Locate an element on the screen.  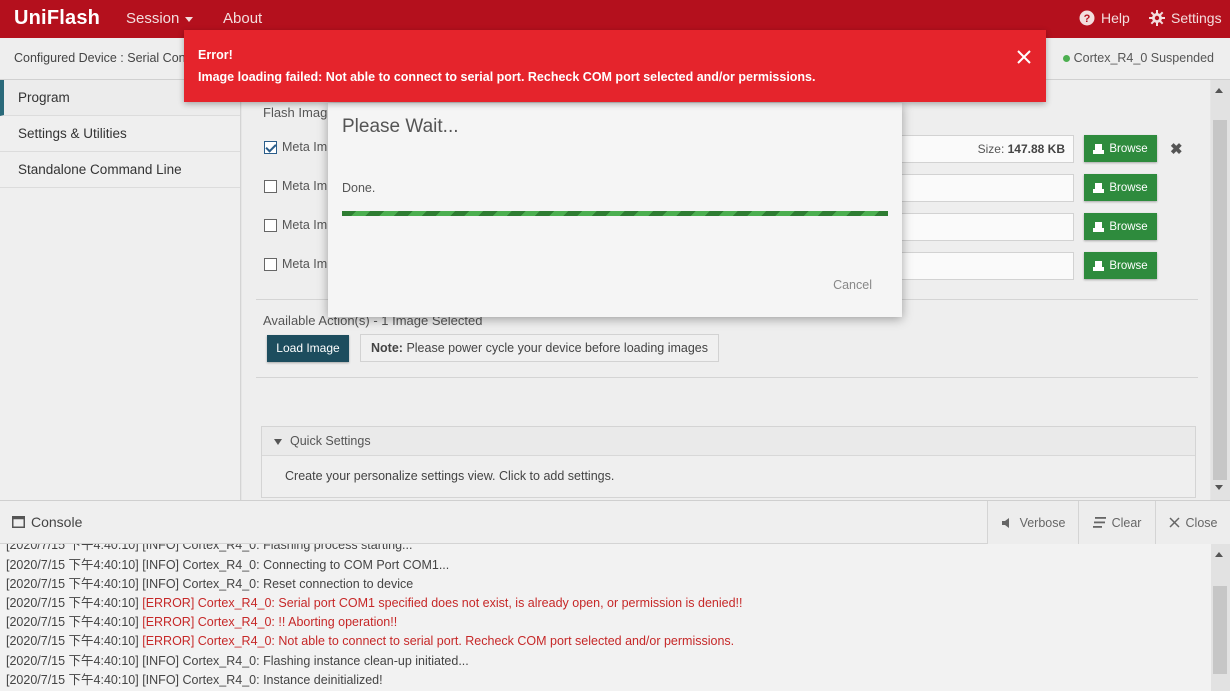
sidebar-item-standalone-command-line: Standalone Command Line is located at coordinates (120, 170).